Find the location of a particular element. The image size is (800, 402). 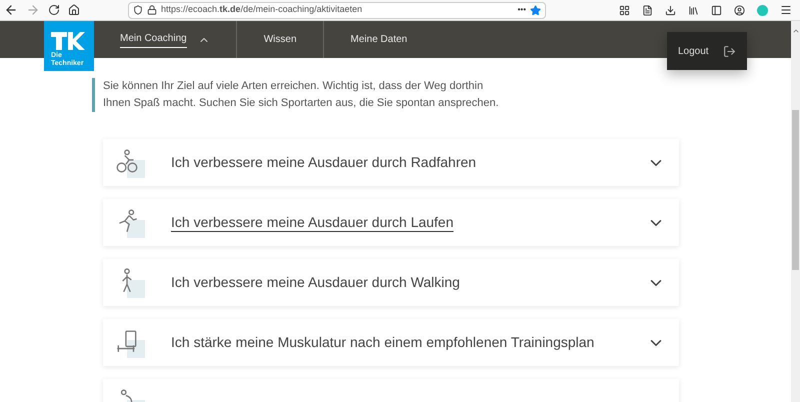

tk-logo-icon is located at coordinates (68, 41).